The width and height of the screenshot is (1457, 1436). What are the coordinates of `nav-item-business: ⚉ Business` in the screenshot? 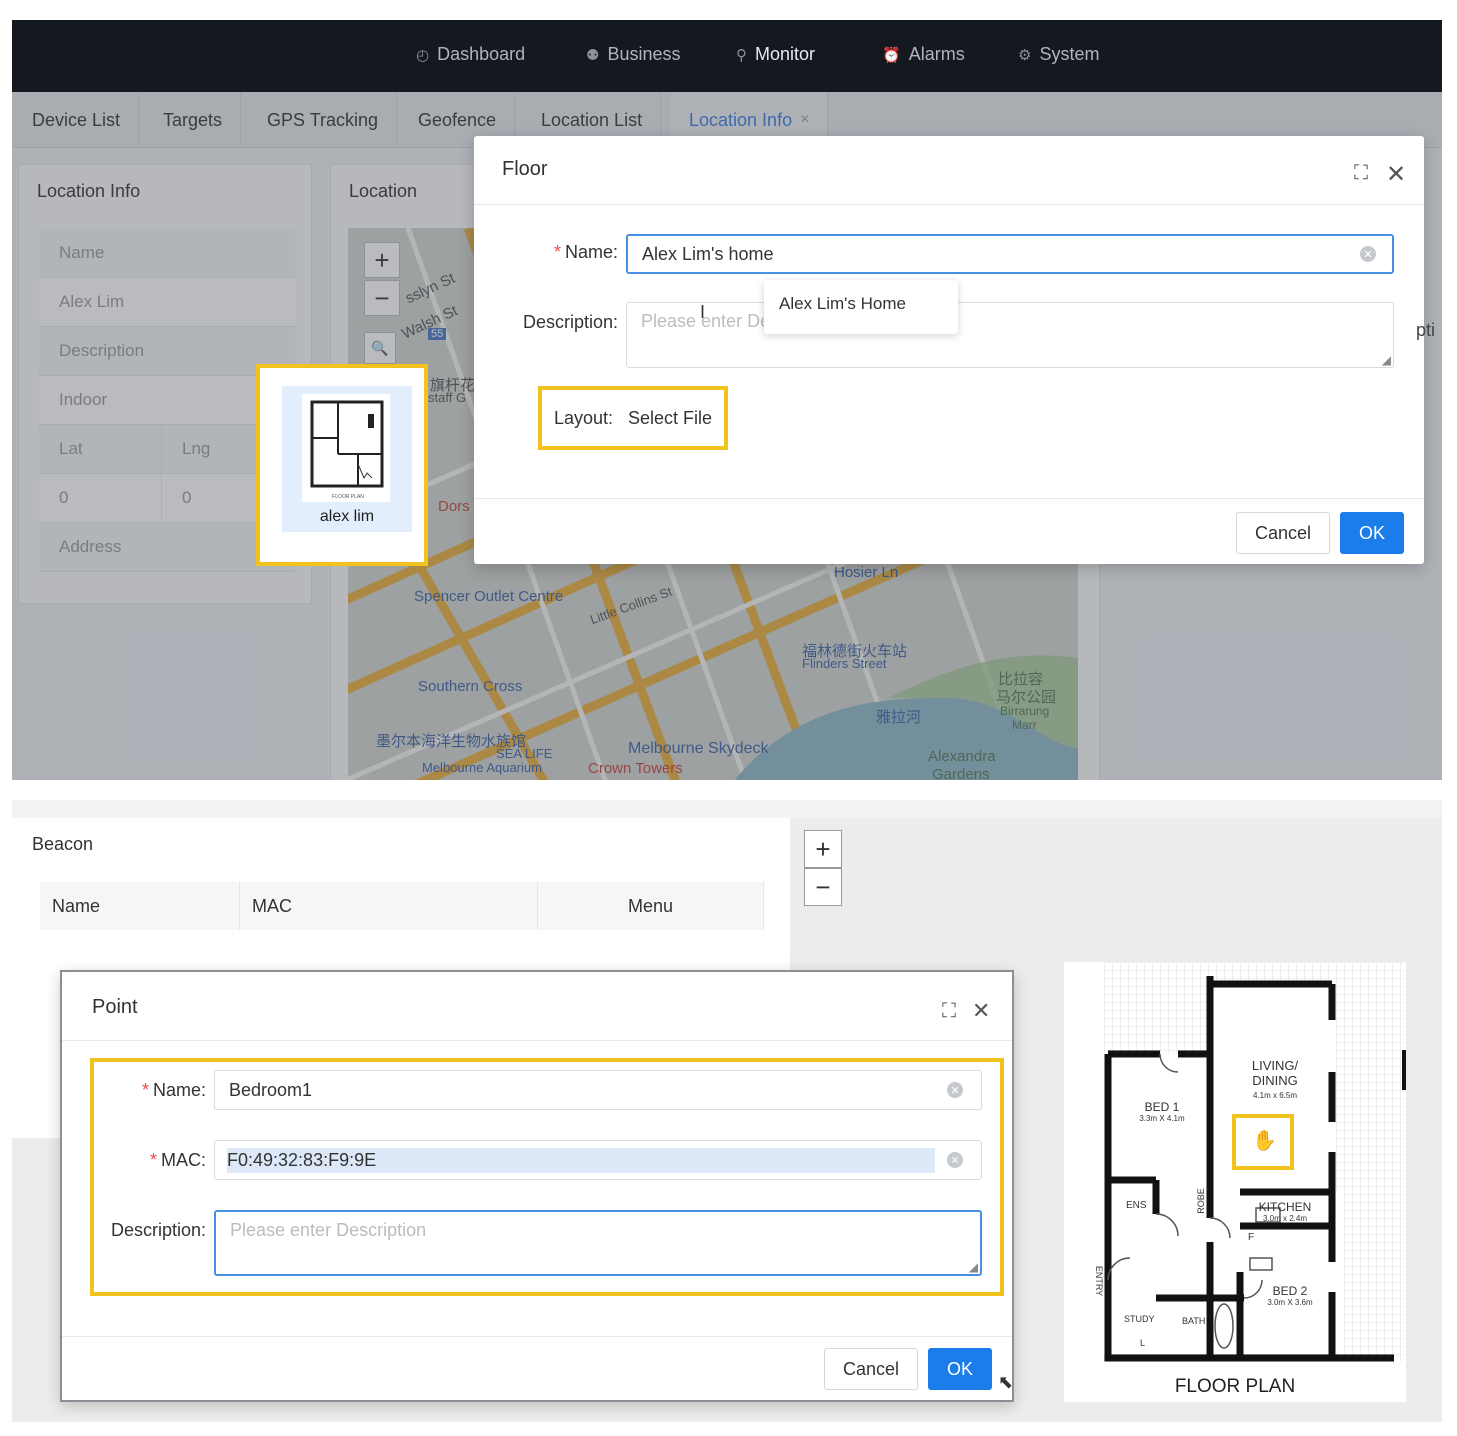 It's located at (633, 54).